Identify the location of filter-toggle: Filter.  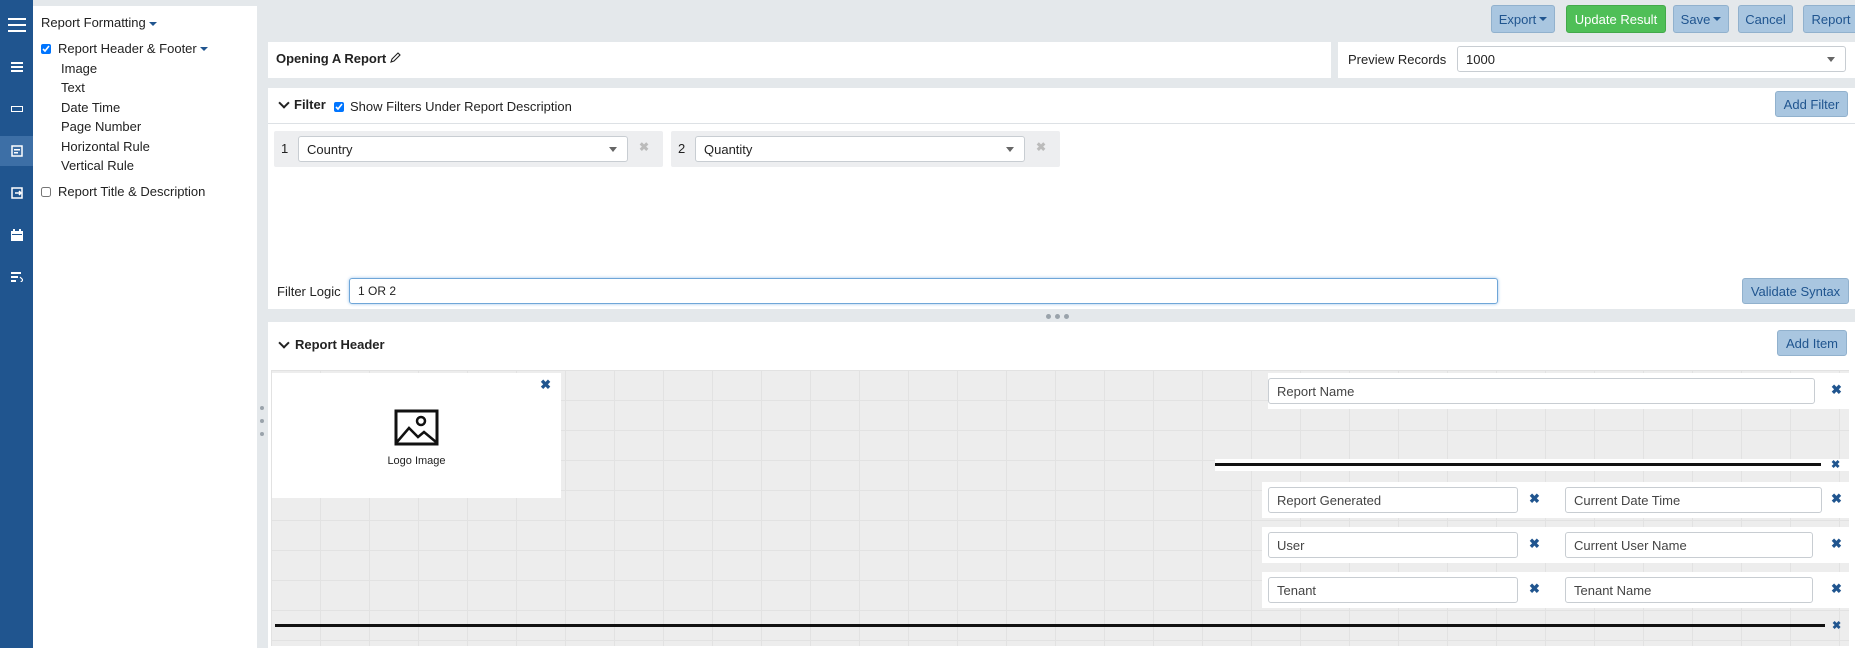
(302, 104).